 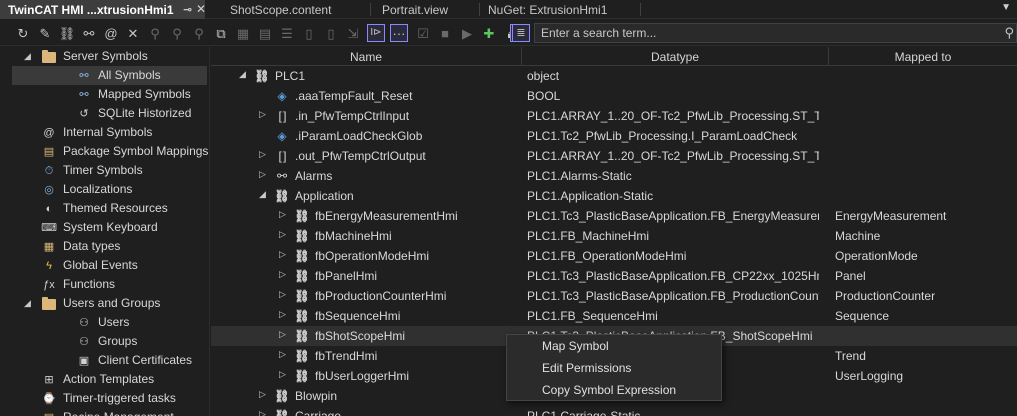 What do you see at coordinates (614, 411) in the screenshot?
I see `symbol-row: ▷ ⛓ Carriage PLC1.Carriage-Static` at bounding box center [614, 411].